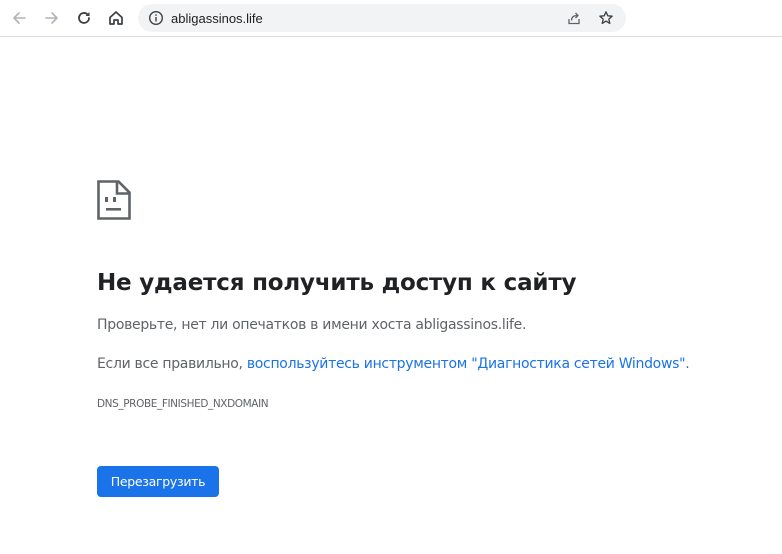 This screenshot has width=782, height=554. What do you see at coordinates (183, 404) in the screenshot?
I see `error-code: DNS_PROBE_FINISHED_NXDOMAIN` at bounding box center [183, 404].